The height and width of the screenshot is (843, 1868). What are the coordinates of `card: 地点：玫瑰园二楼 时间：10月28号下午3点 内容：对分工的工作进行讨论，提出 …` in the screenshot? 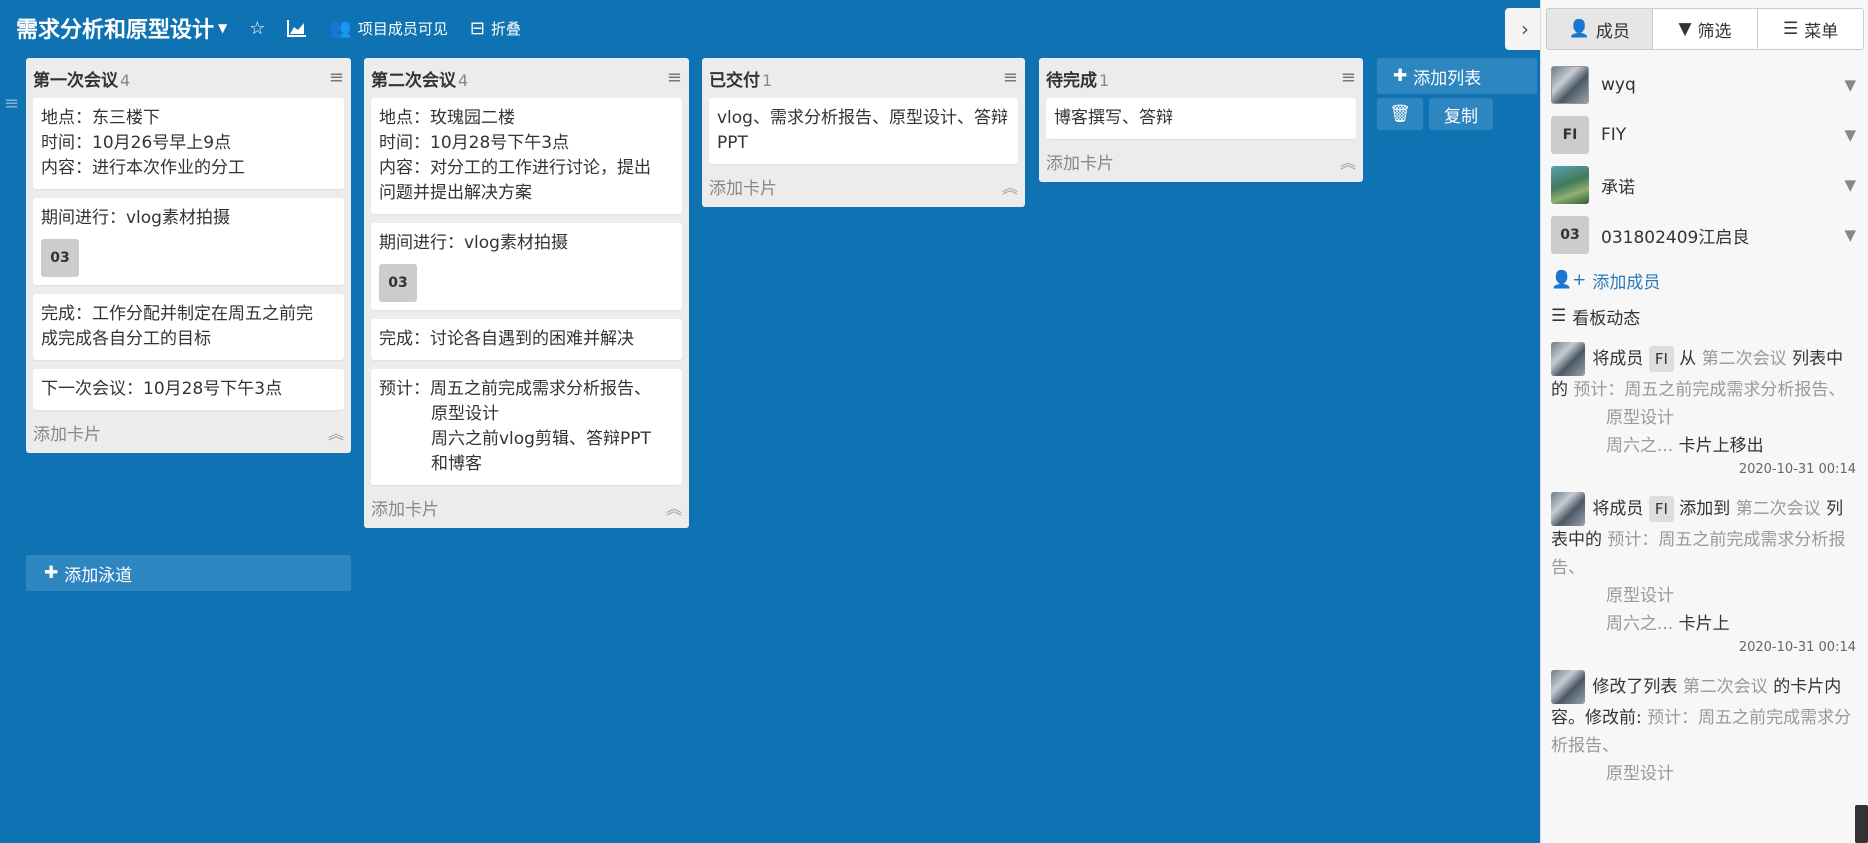 It's located at (526, 156).